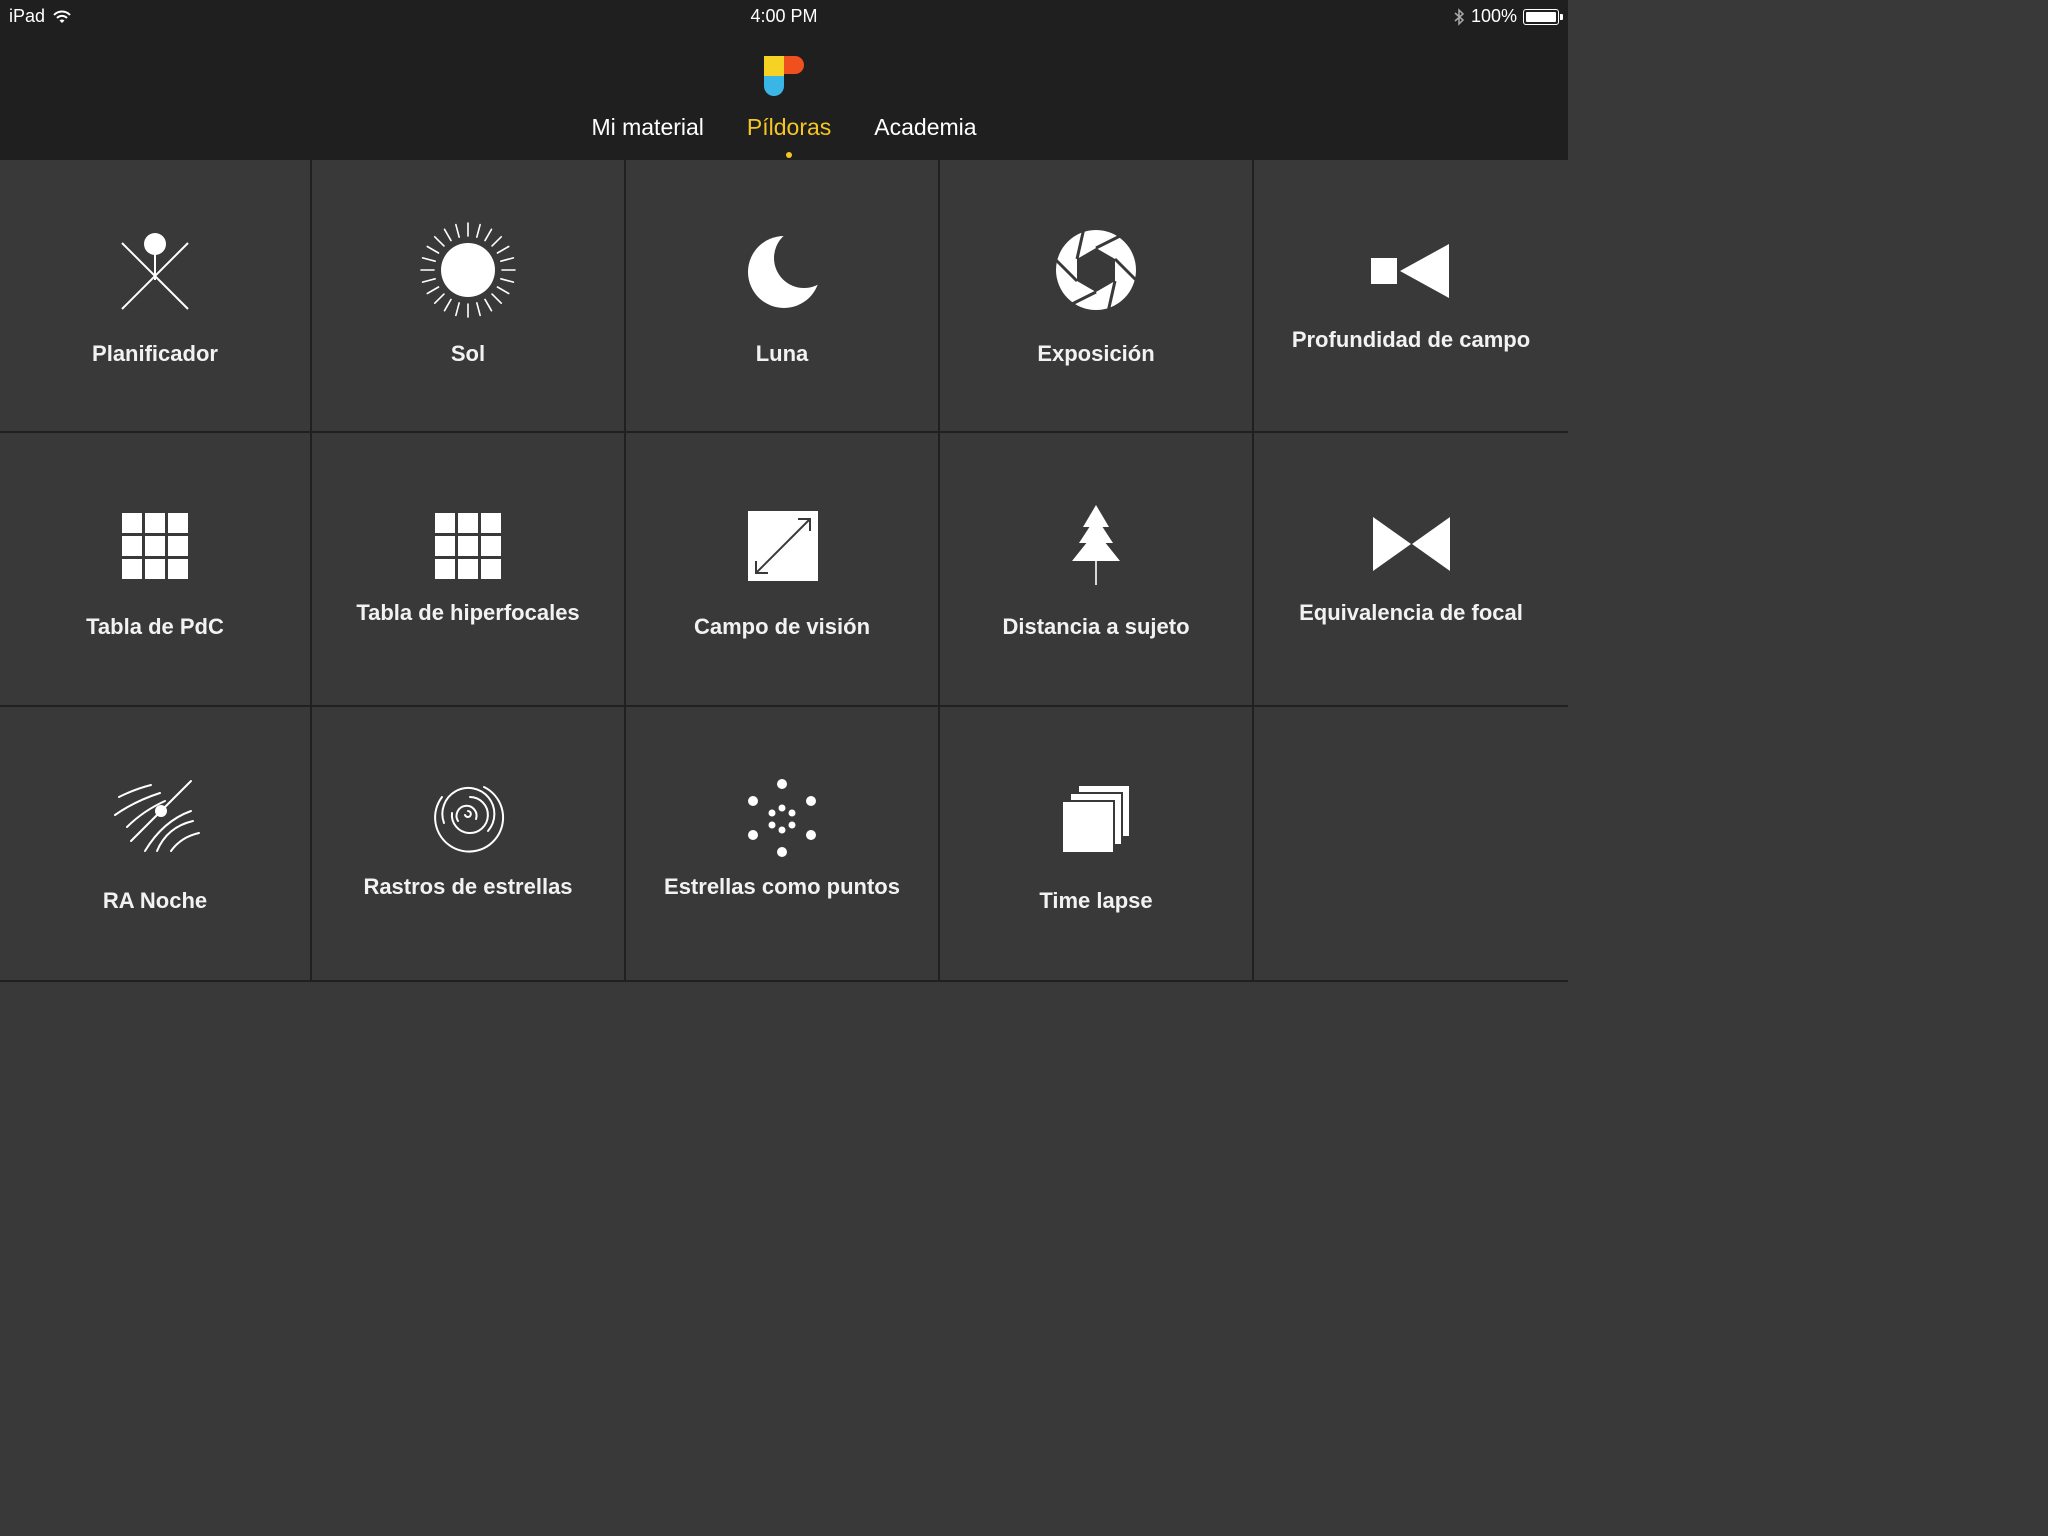 Image resolution: width=2048 pixels, height=1536 pixels. What do you see at coordinates (784, 97) in the screenshot?
I see `app-header: Mi material Píldoras Academia` at bounding box center [784, 97].